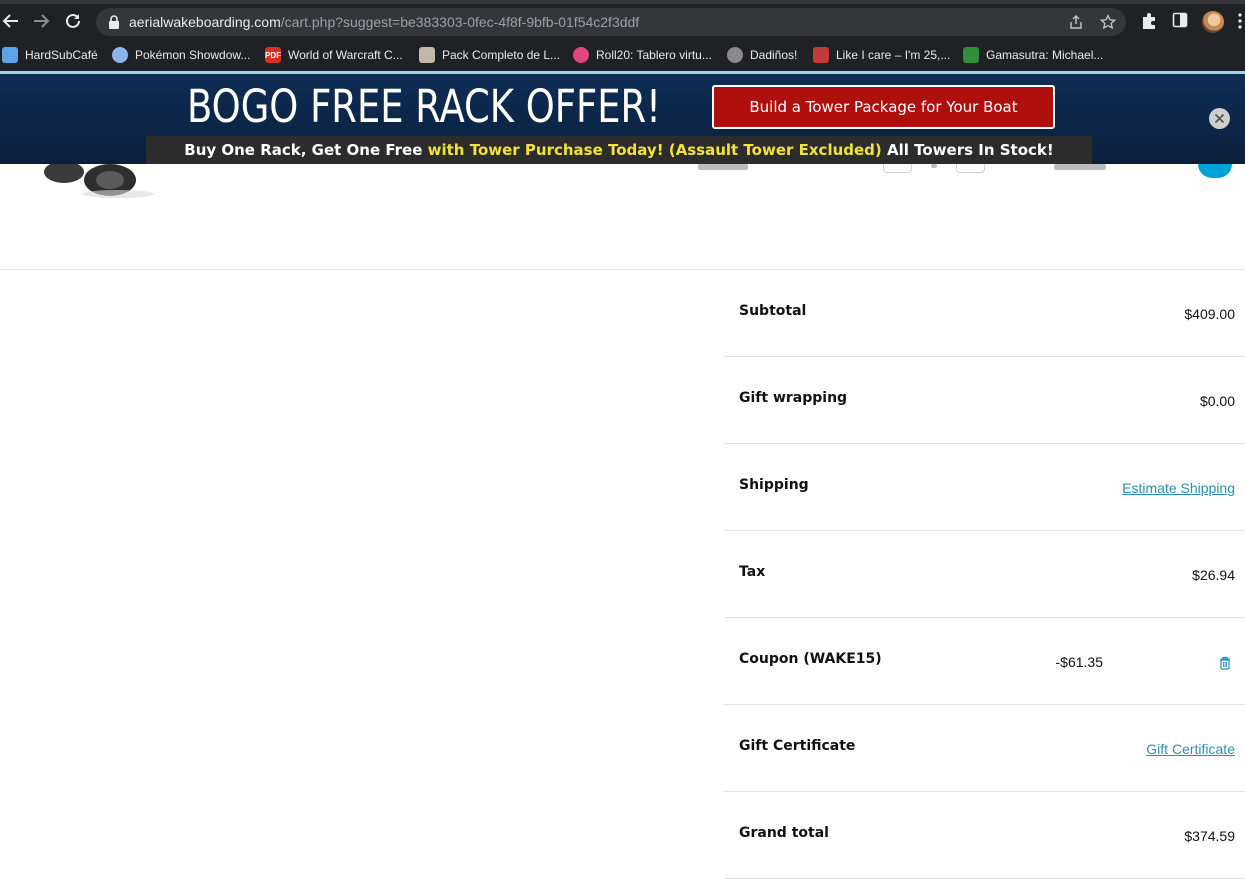 The height and width of the screenshot is (885, 1245). I want to click on side-panel-icon, so click(1180, 20).